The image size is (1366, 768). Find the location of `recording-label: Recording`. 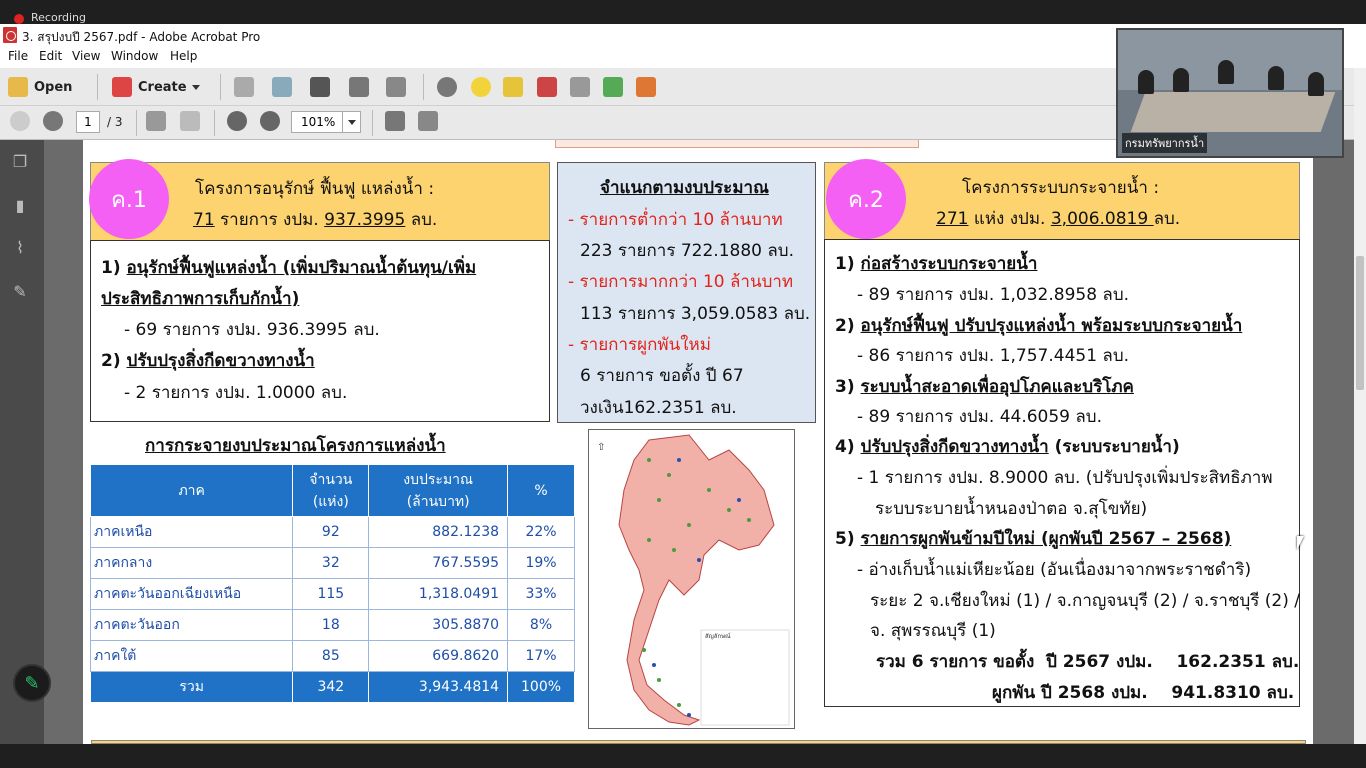

recording-label: Recording is located at coordinates (59, 17).